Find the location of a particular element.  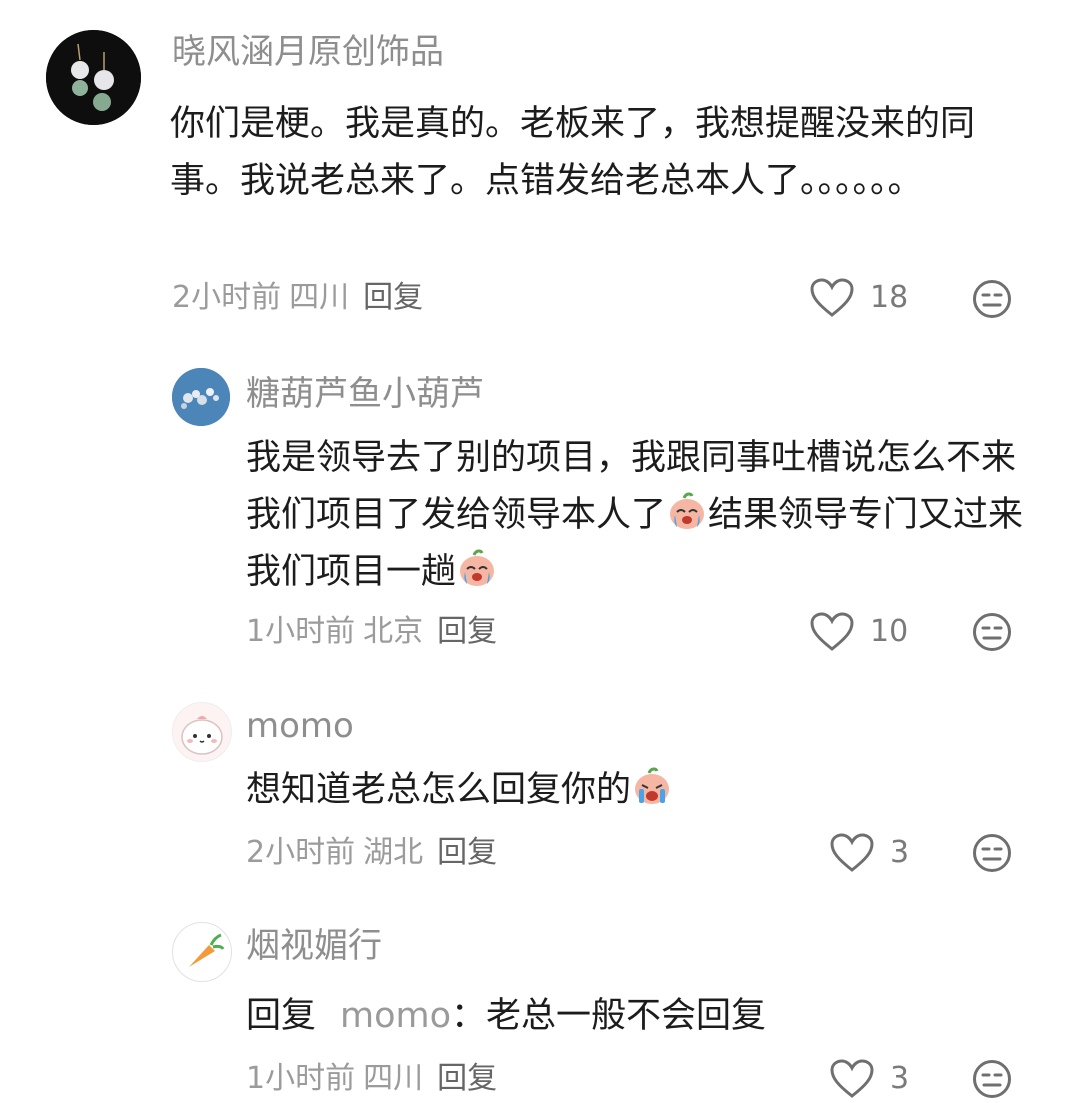

like-button: 18 is located at coordinates (859, 298).